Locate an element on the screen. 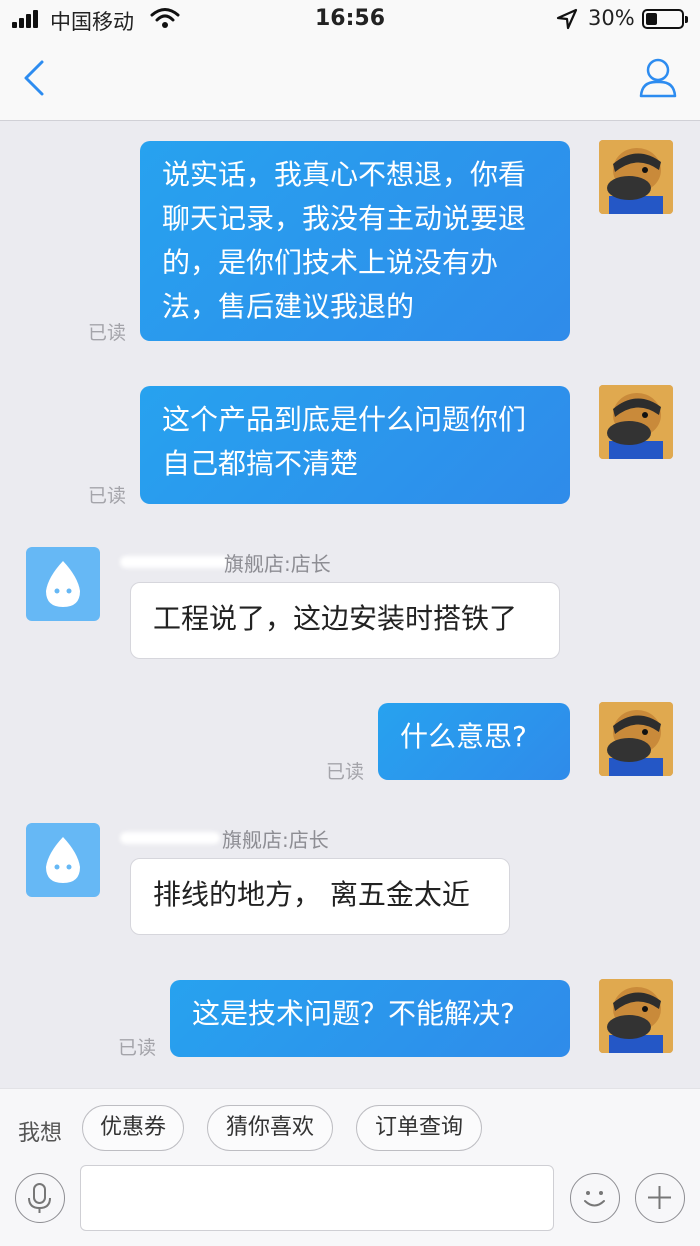 The height and width of the screenshot is (1246, 700). message-bubble: 工程说了，这边安装时搭铁了 is located at coordinates (345, 620).